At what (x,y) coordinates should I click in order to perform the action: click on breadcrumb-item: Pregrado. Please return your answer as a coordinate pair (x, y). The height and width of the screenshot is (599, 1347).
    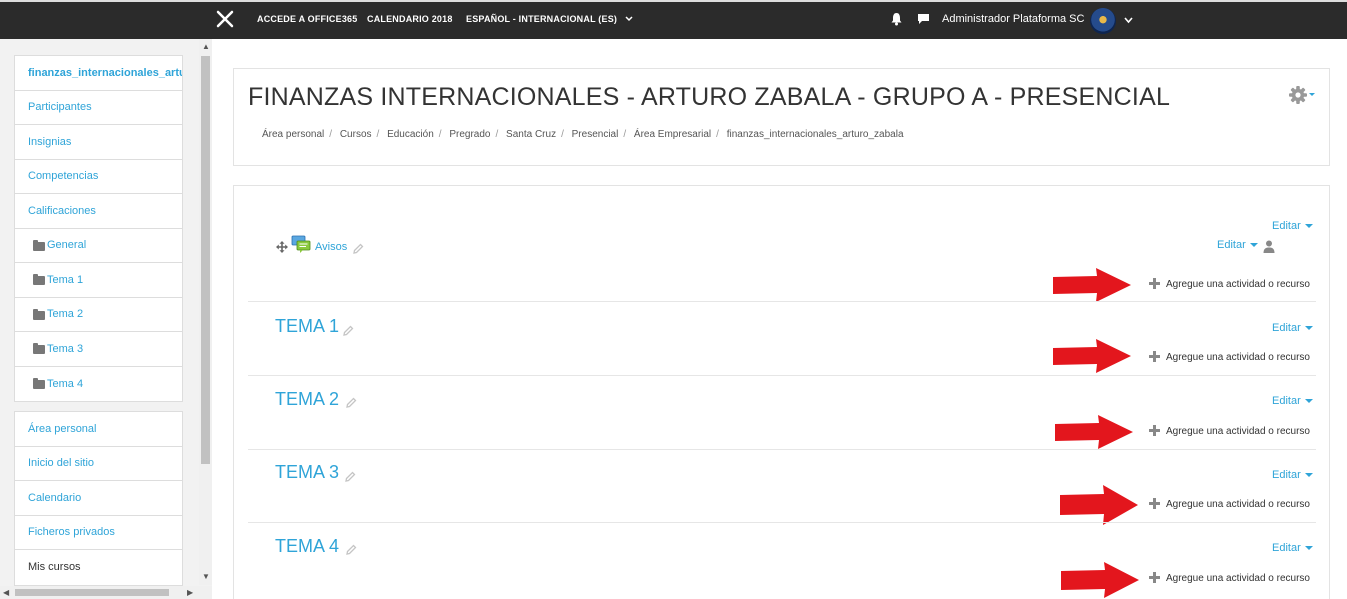
    Looking at the image, I should click on (469, 134).